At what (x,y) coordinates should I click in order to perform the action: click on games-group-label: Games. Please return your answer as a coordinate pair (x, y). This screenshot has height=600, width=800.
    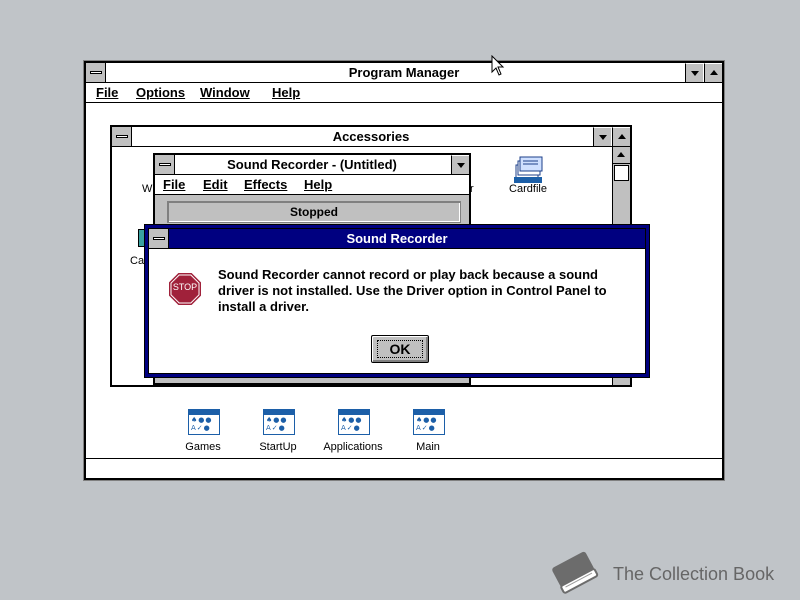
    Looking at the image, I should click on (203, 447).